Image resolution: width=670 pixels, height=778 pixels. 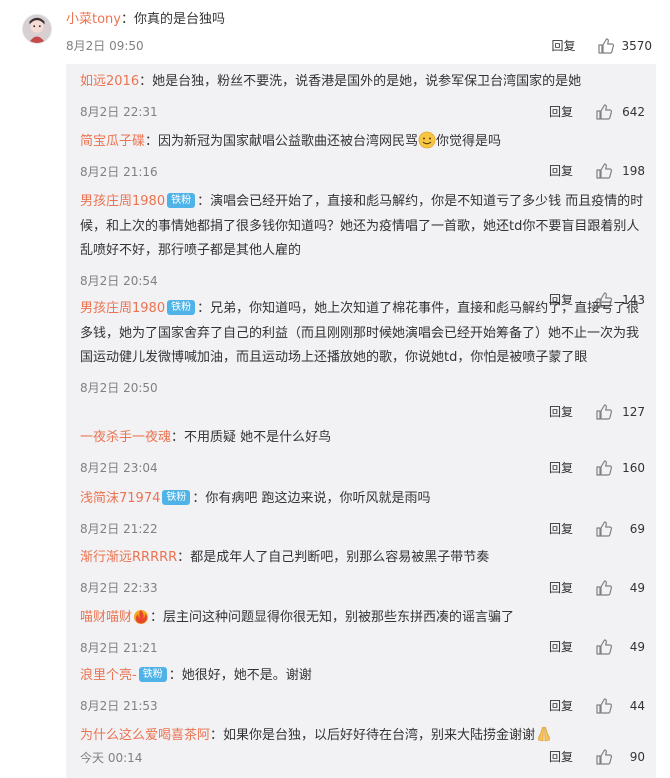 I want to click on comment-actions: 回复 642, so click(x=597, y=112).